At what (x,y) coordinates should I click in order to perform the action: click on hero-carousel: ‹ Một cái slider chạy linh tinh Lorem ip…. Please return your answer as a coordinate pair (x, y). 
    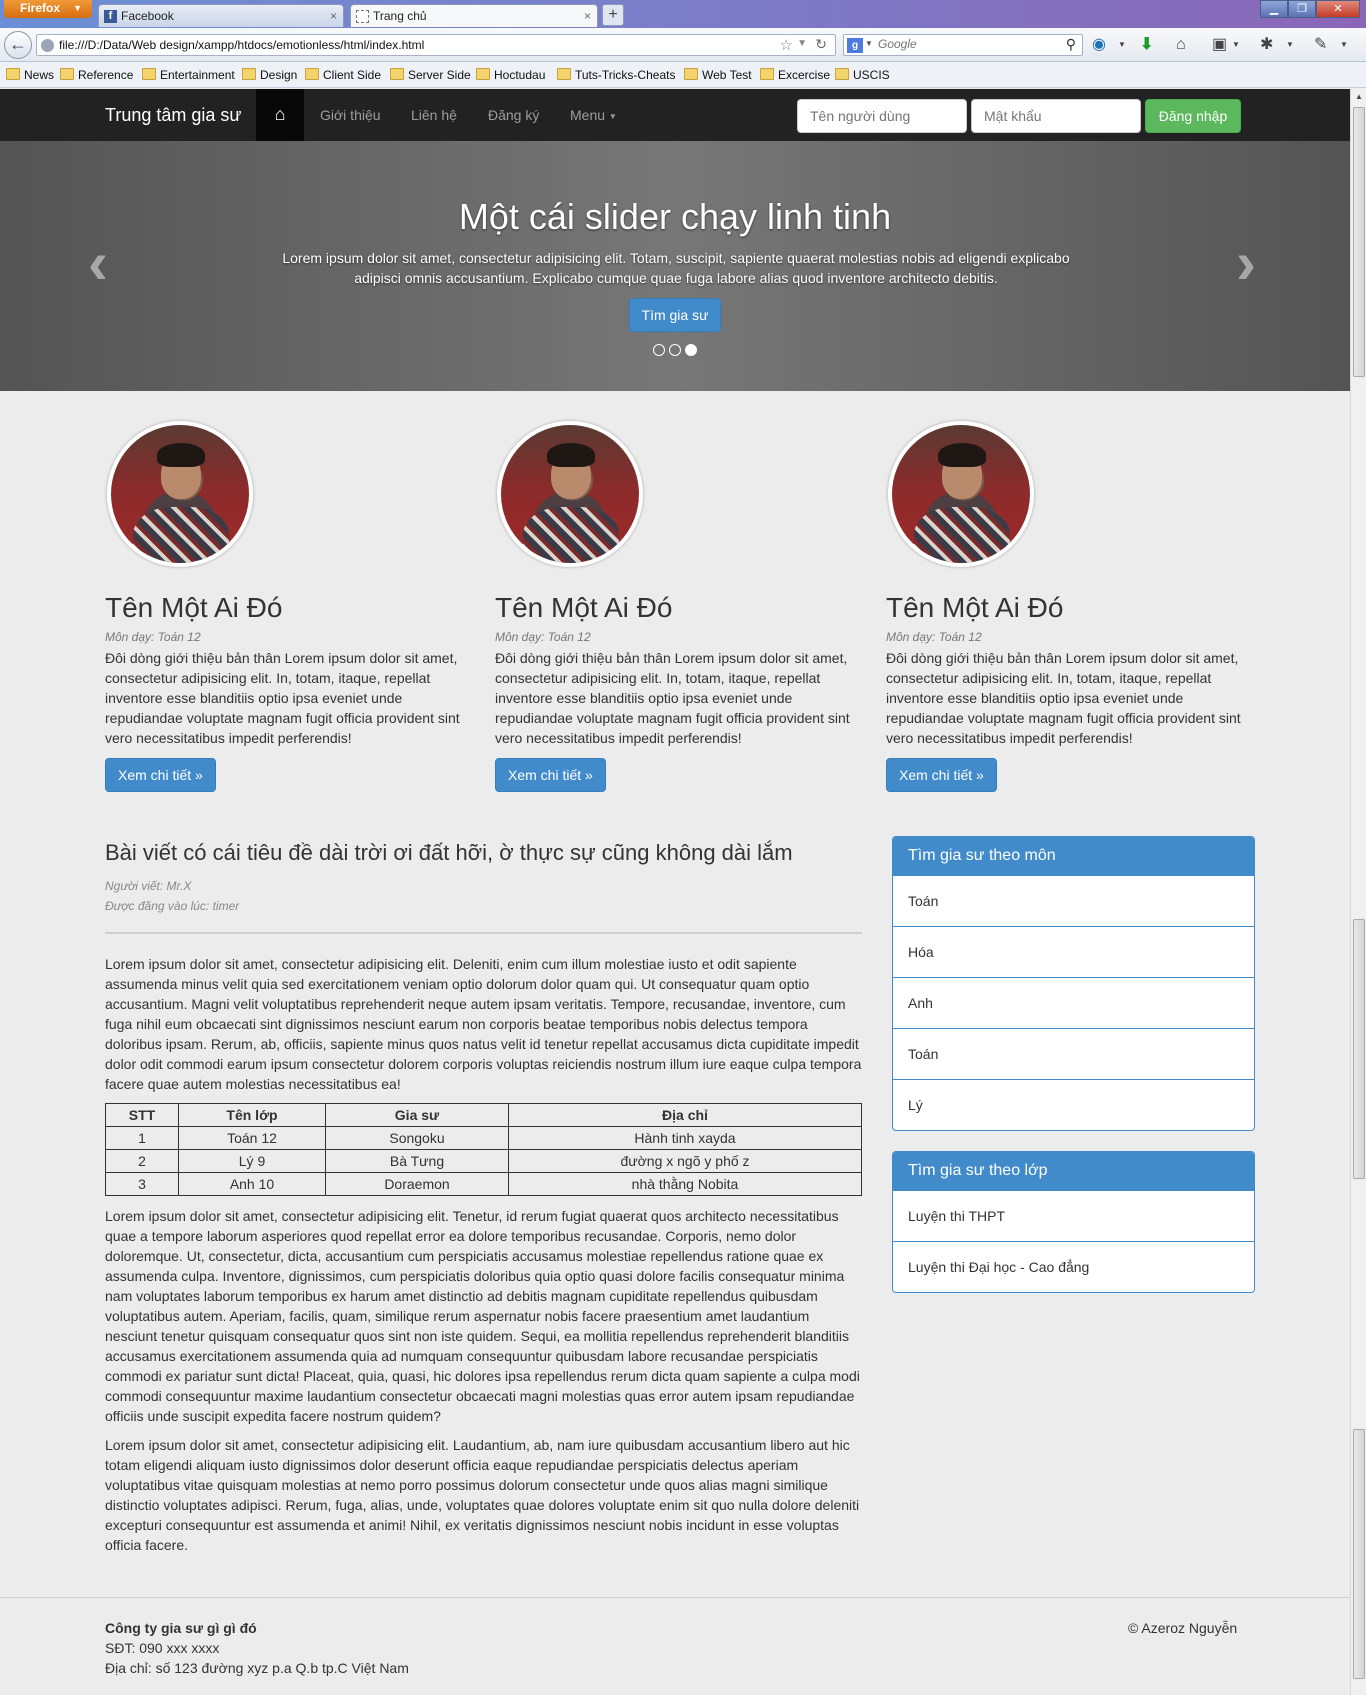
    Looking at the image, I should click on (675, 266).